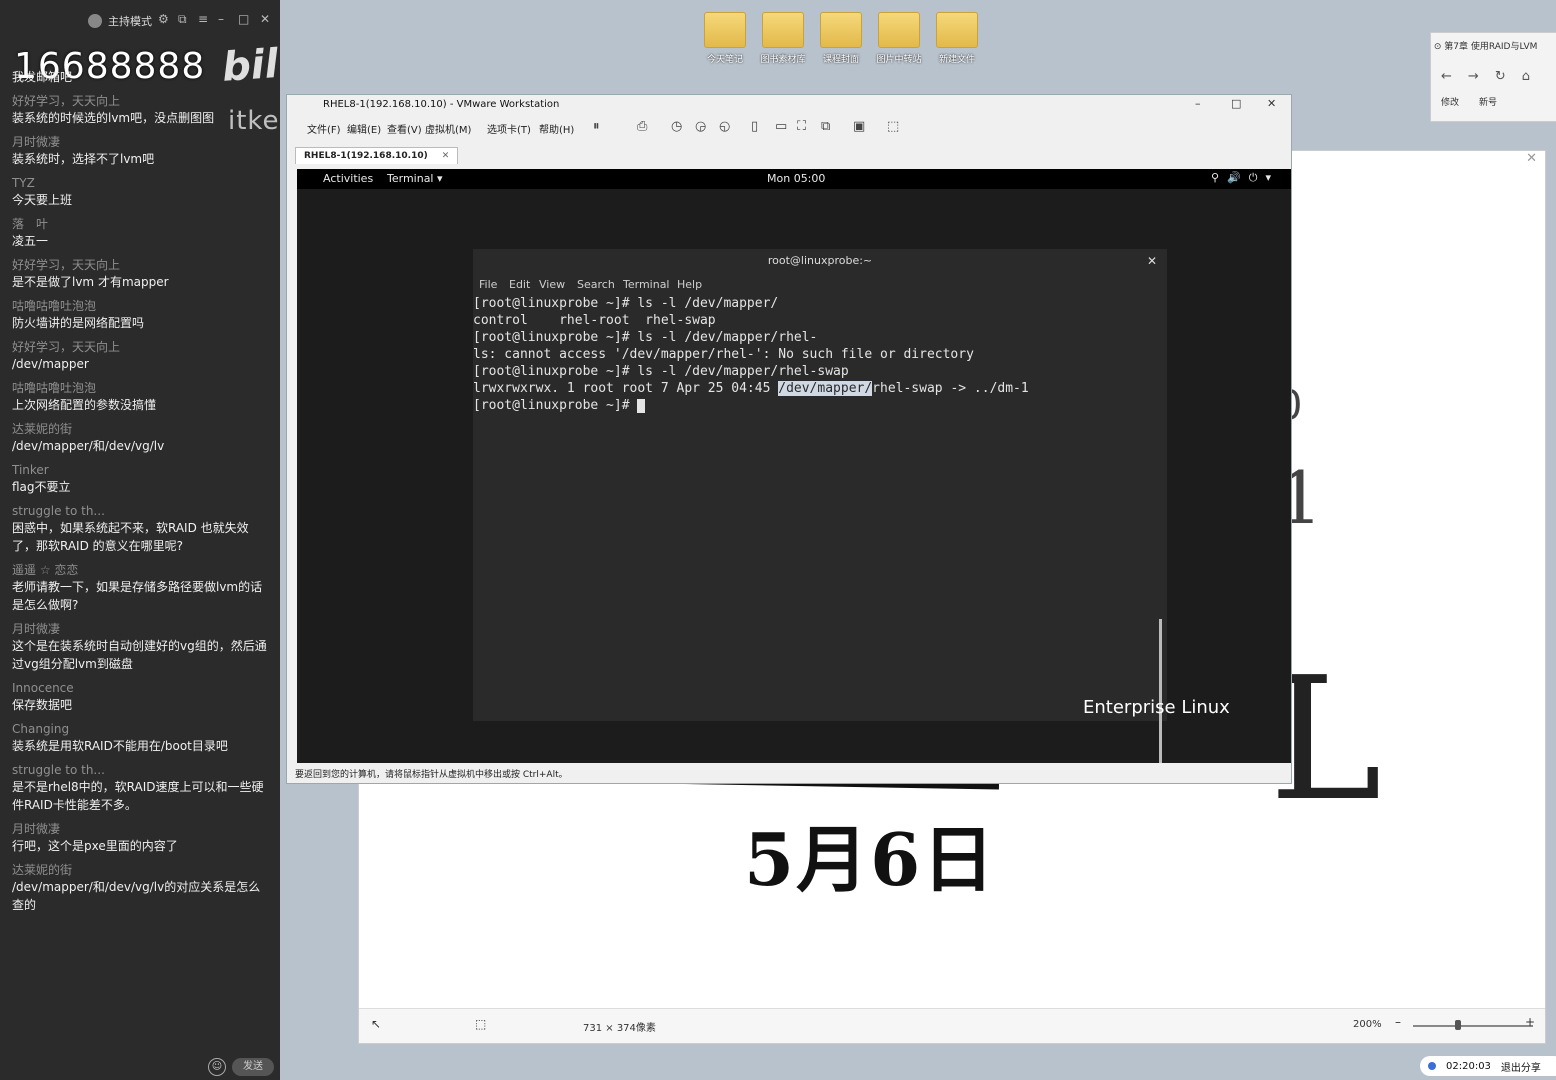  Describe the element at coordinates (519, 284) in the screenshot. I see `terminal-menu-item: Edit` at that location.